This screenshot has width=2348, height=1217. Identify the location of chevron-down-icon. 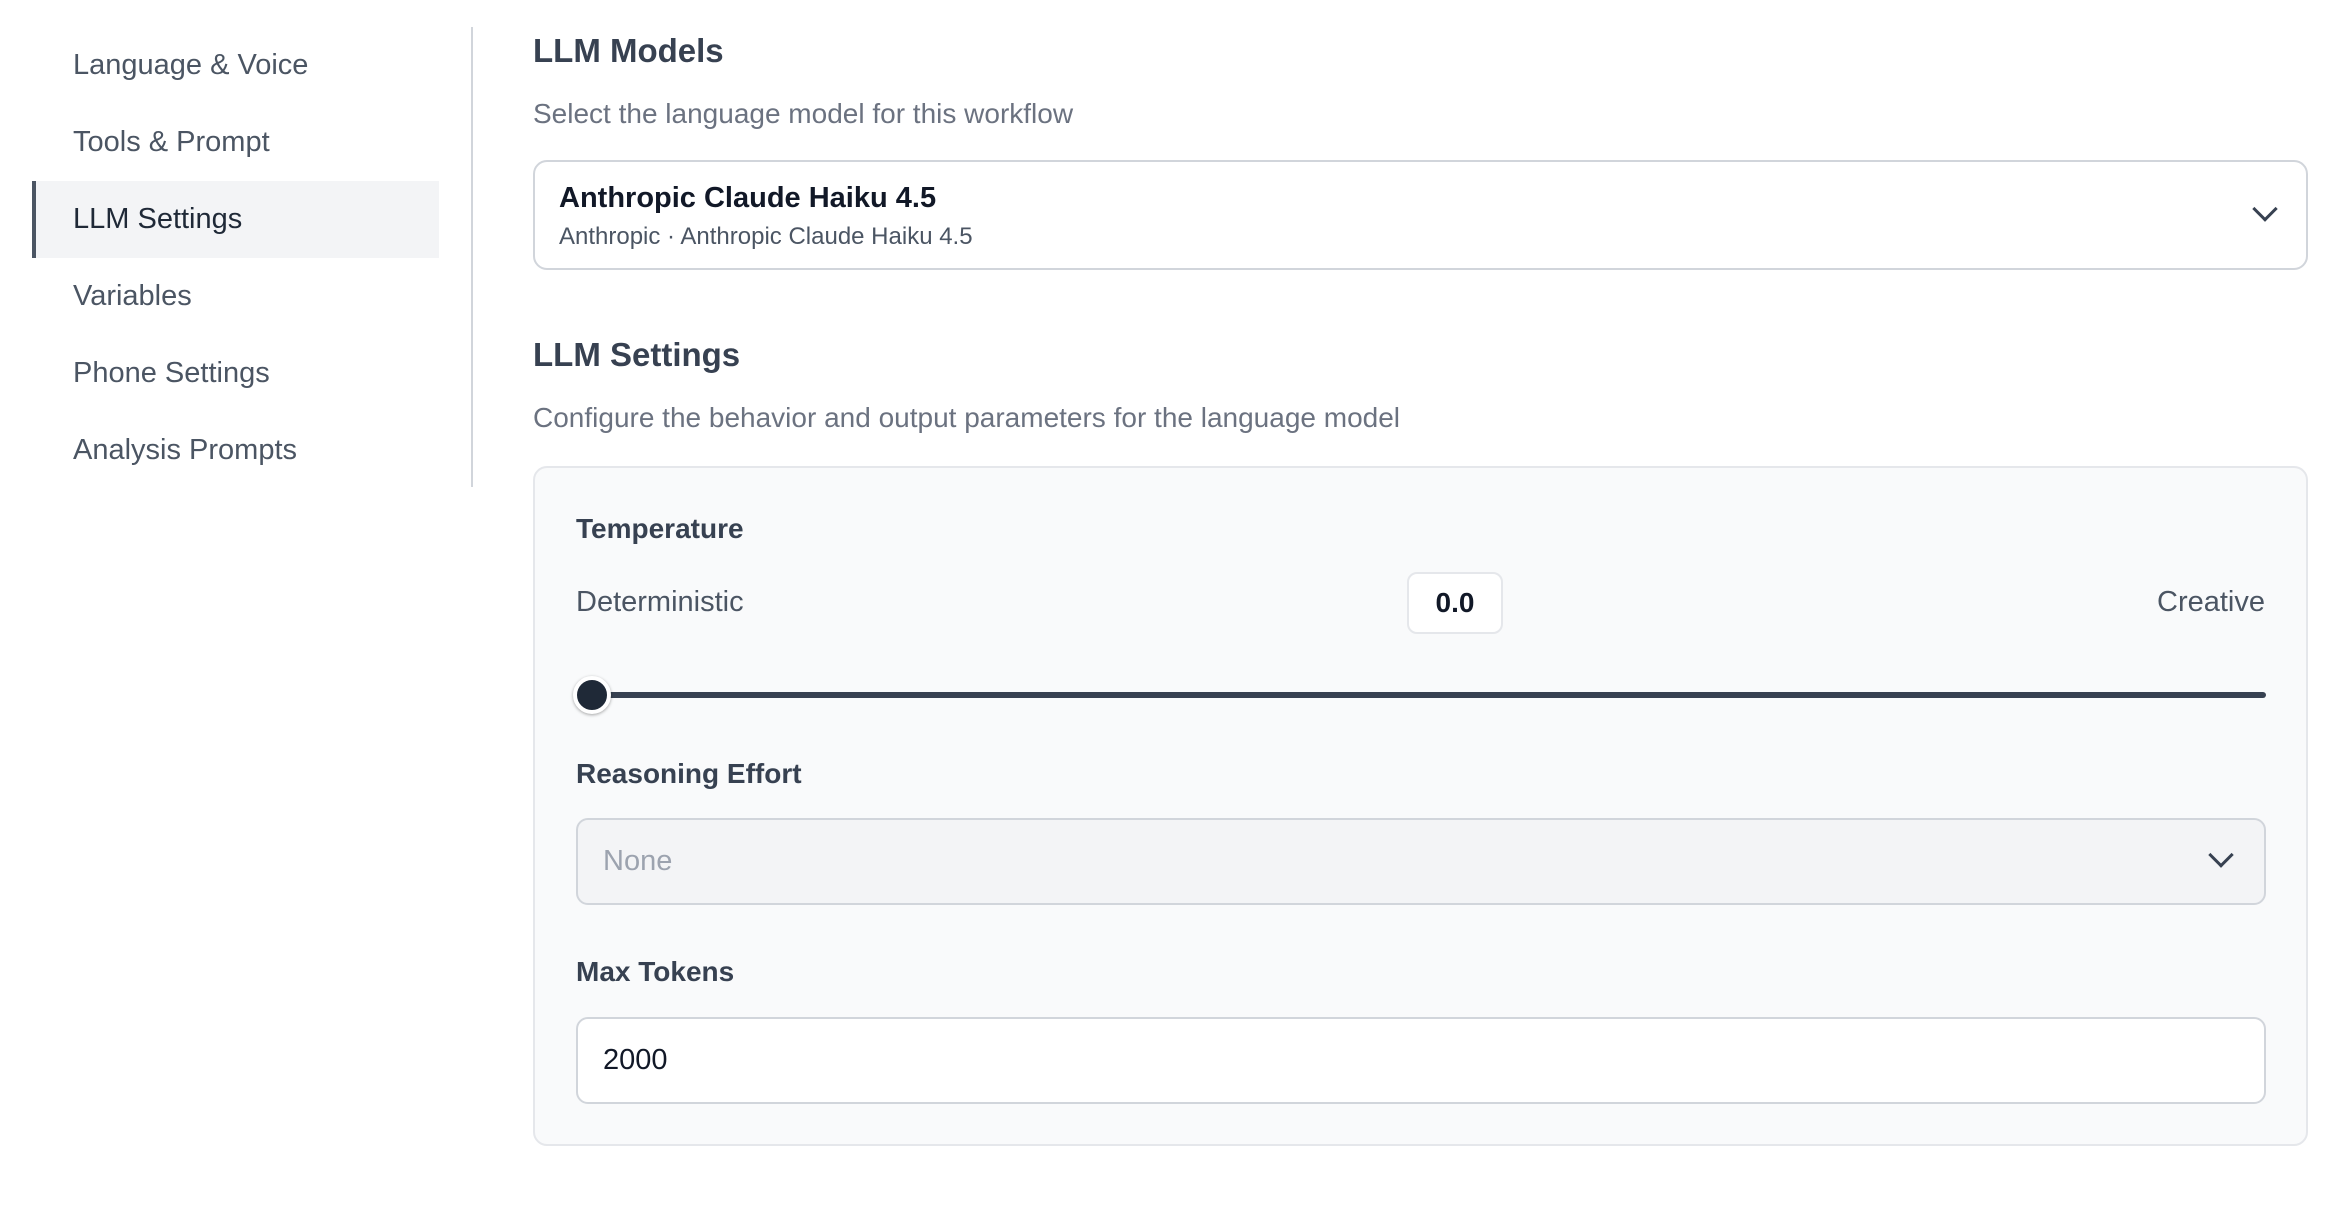
(2221, 855).